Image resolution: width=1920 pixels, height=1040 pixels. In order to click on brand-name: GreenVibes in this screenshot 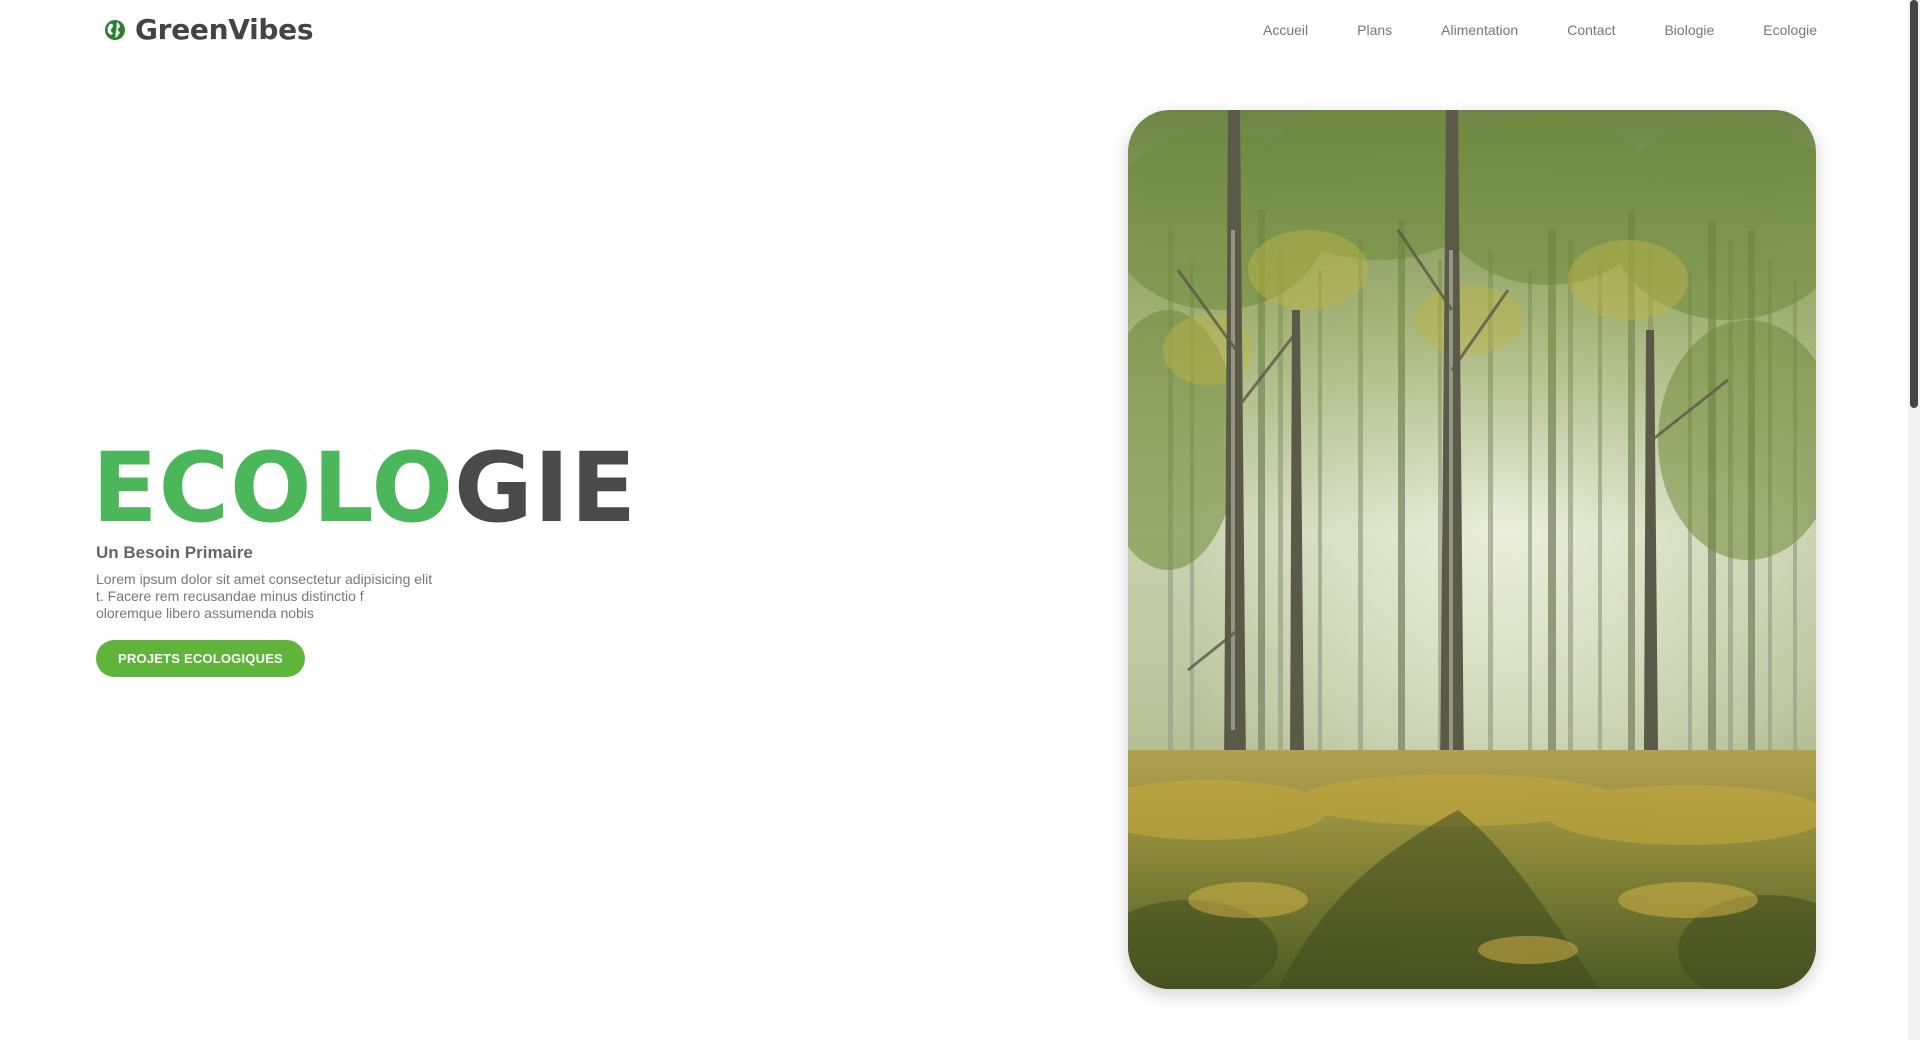, I will do `click(224, 29)`.